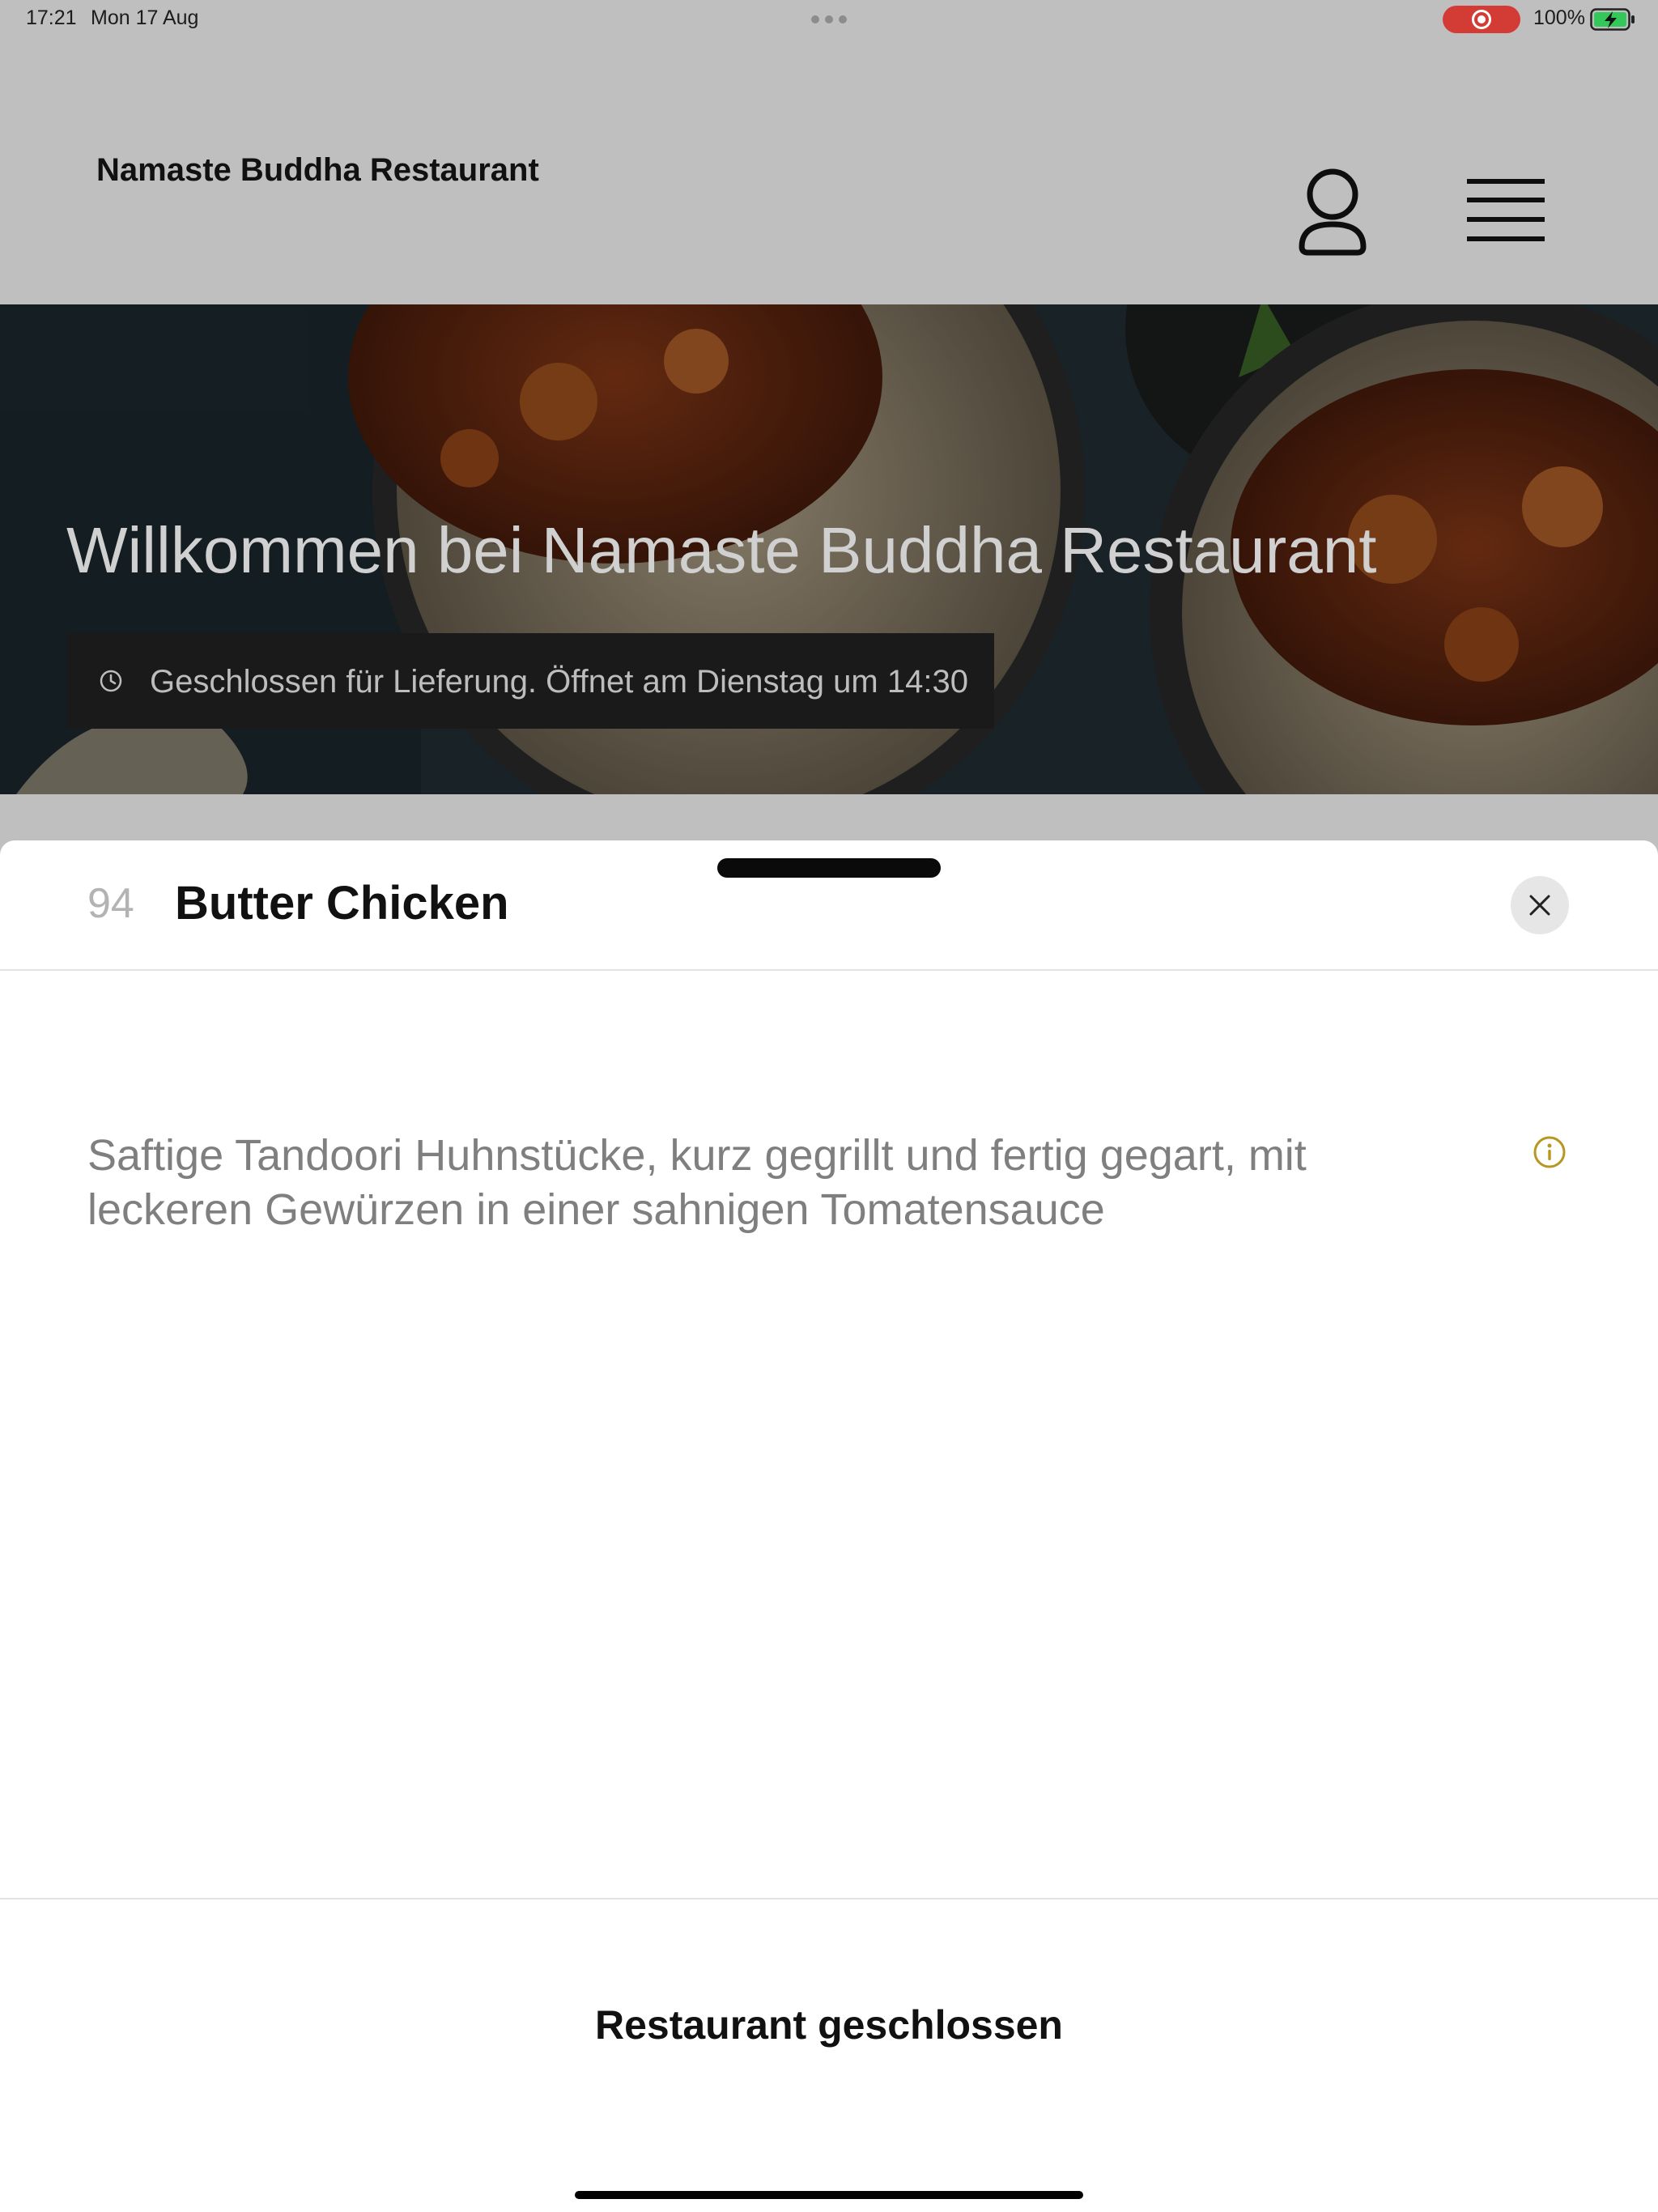 This screenshot has height=2212, width=1658. What do you see at coordinates (829, 868) in the screenshot?
I see `sheet-grabber` at bounding box center [829, 868].